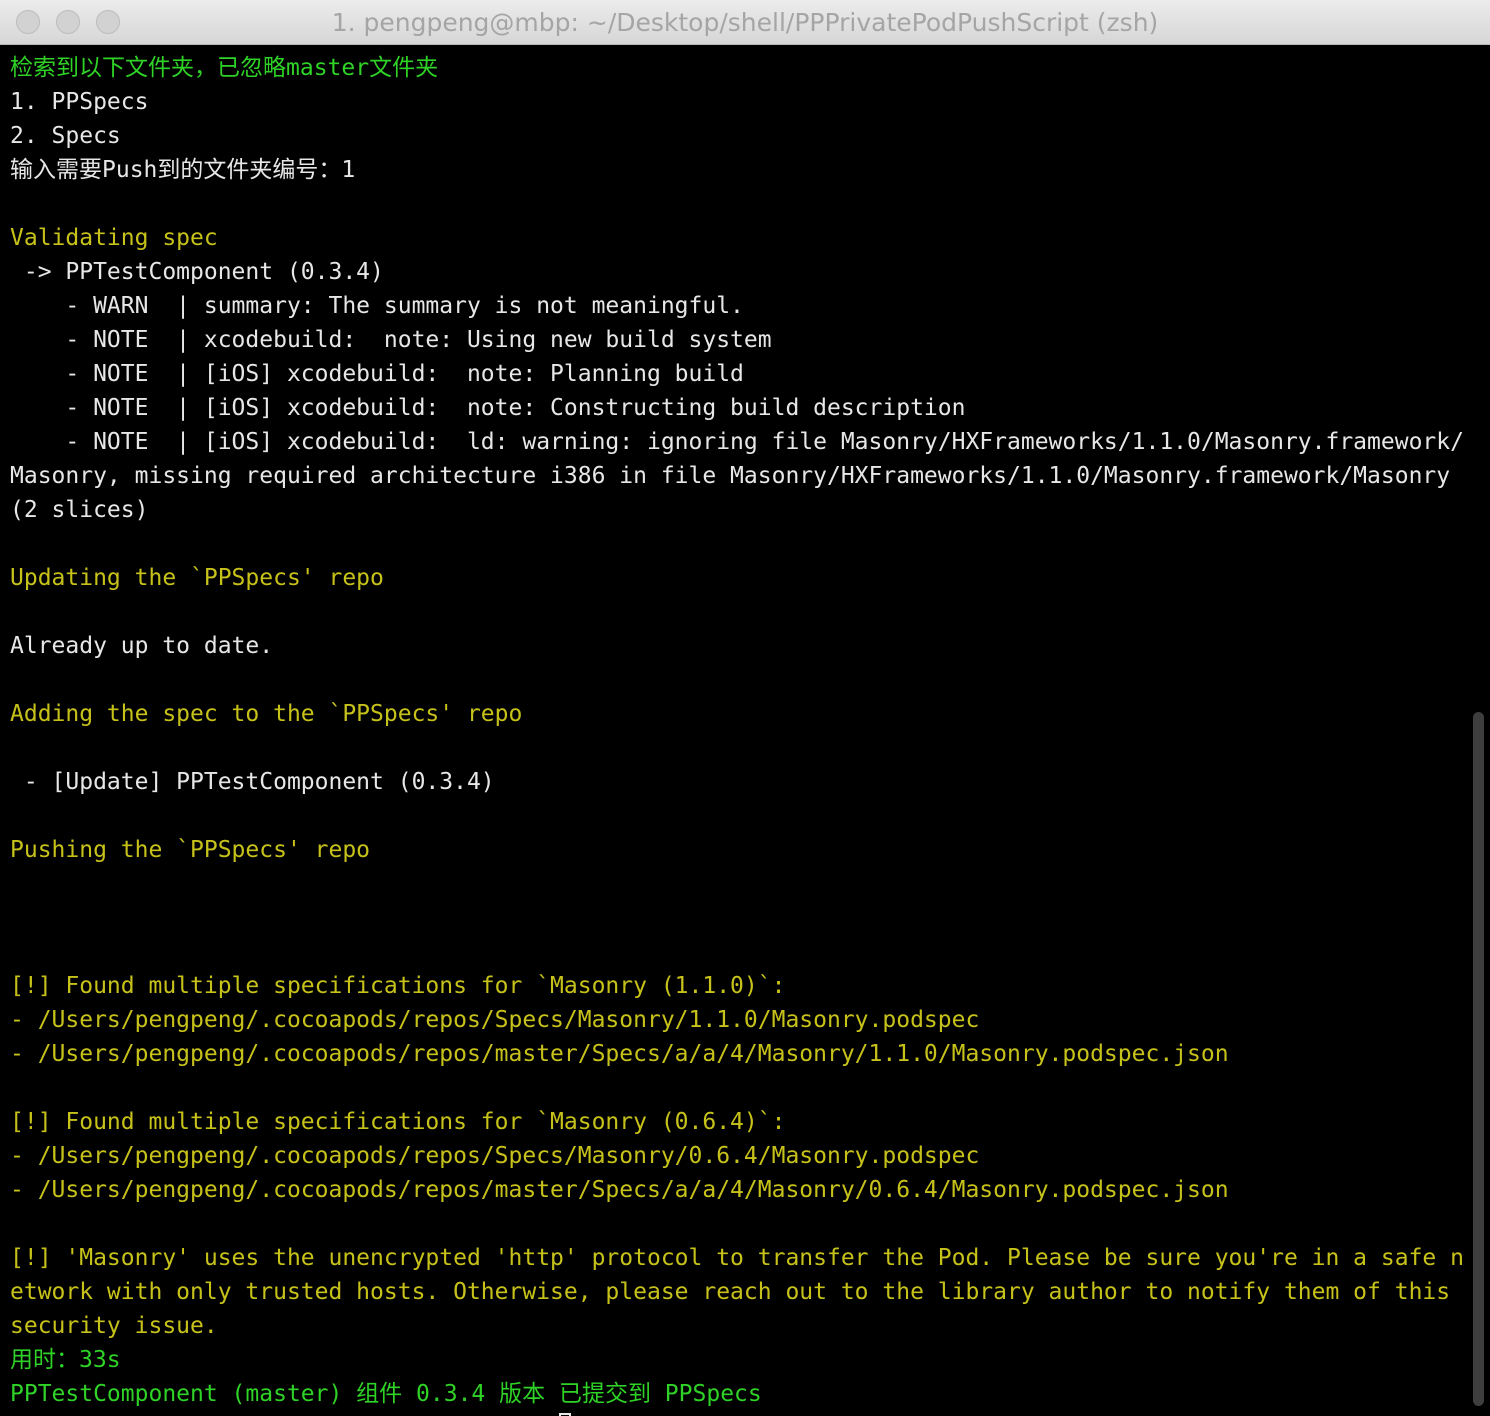 The height and width of the screenshot is (1416, 1490). I want to click on git-branch: master, so click(467, 1413).